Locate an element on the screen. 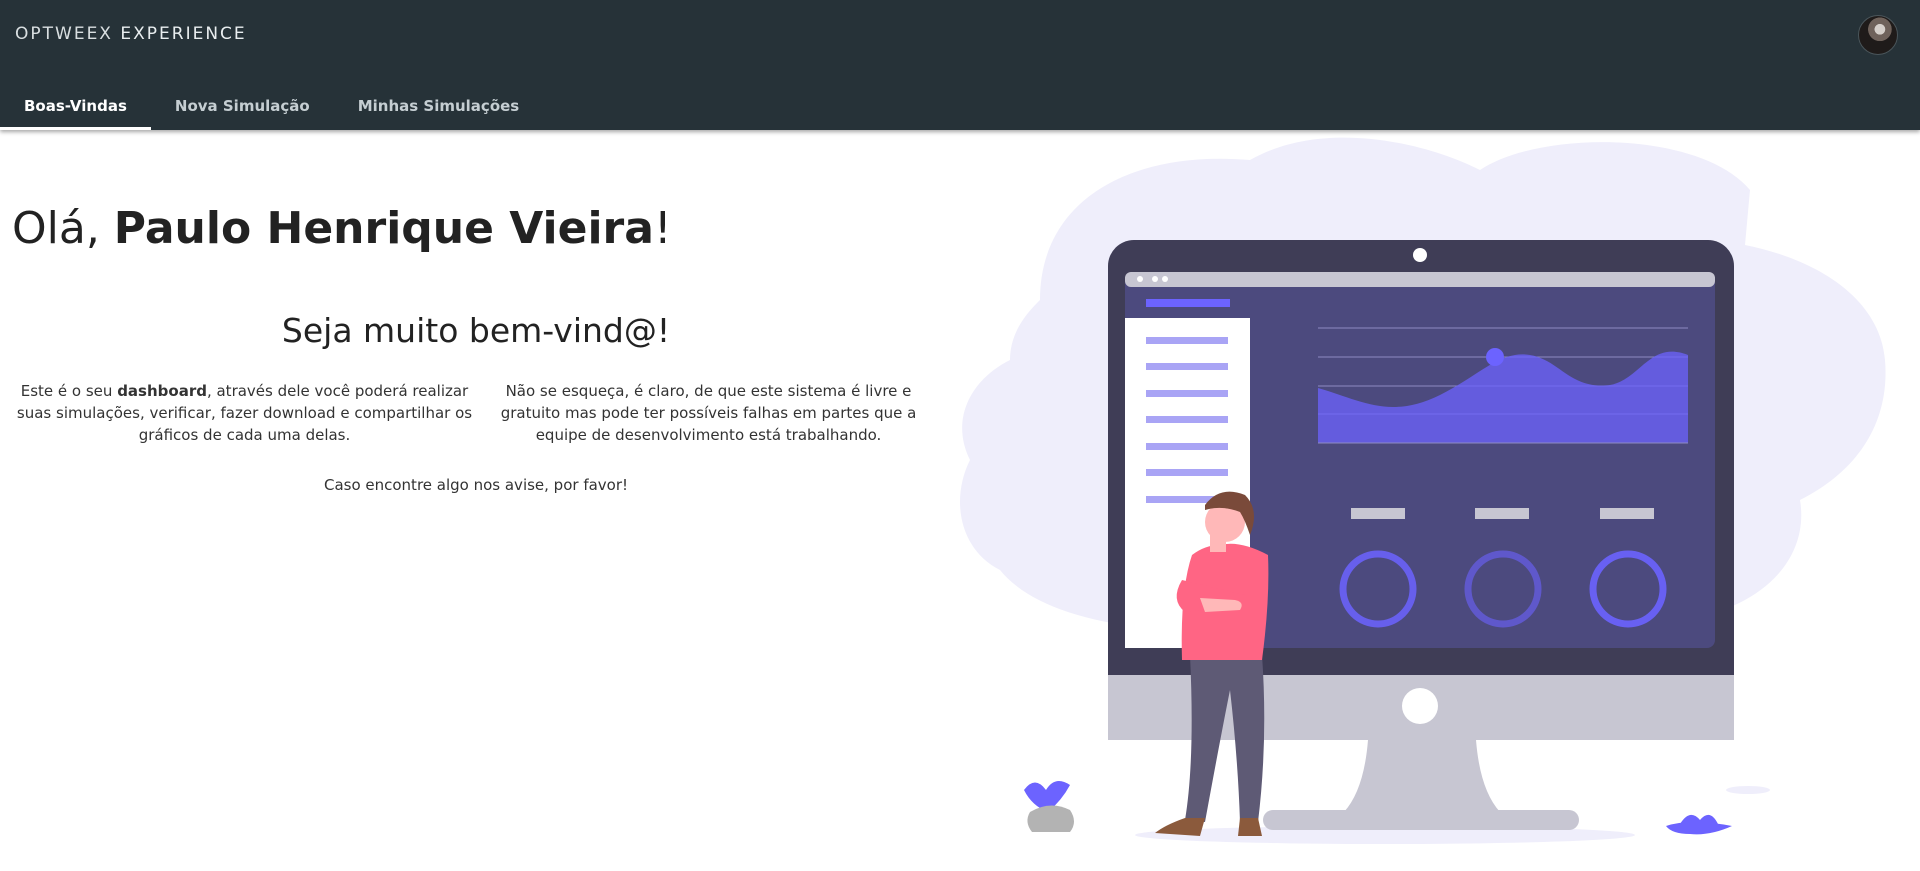 The width and height of the screenshot is (1920, 871). screen-header-bar is located at coordinates (1188, 303).